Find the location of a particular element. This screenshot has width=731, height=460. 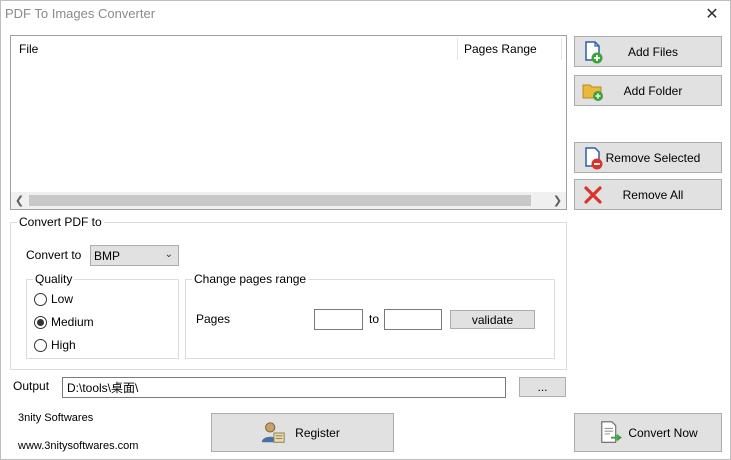

quality-low-radio: Low is located at coordinates (53, 299).